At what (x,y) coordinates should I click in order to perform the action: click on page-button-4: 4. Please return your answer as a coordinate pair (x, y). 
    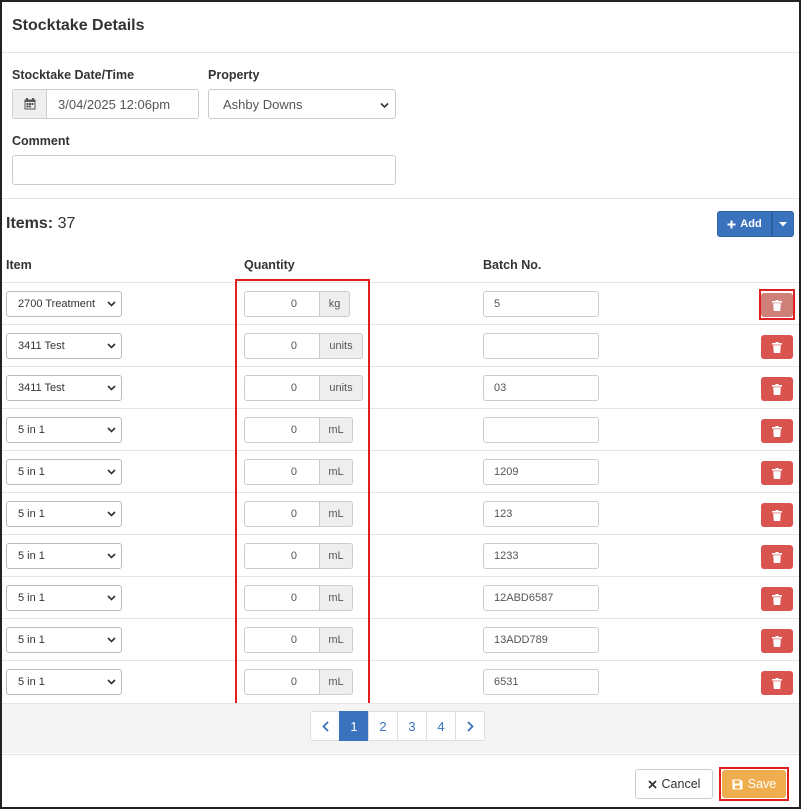
    Looking at the image, I should click on (441, 726).